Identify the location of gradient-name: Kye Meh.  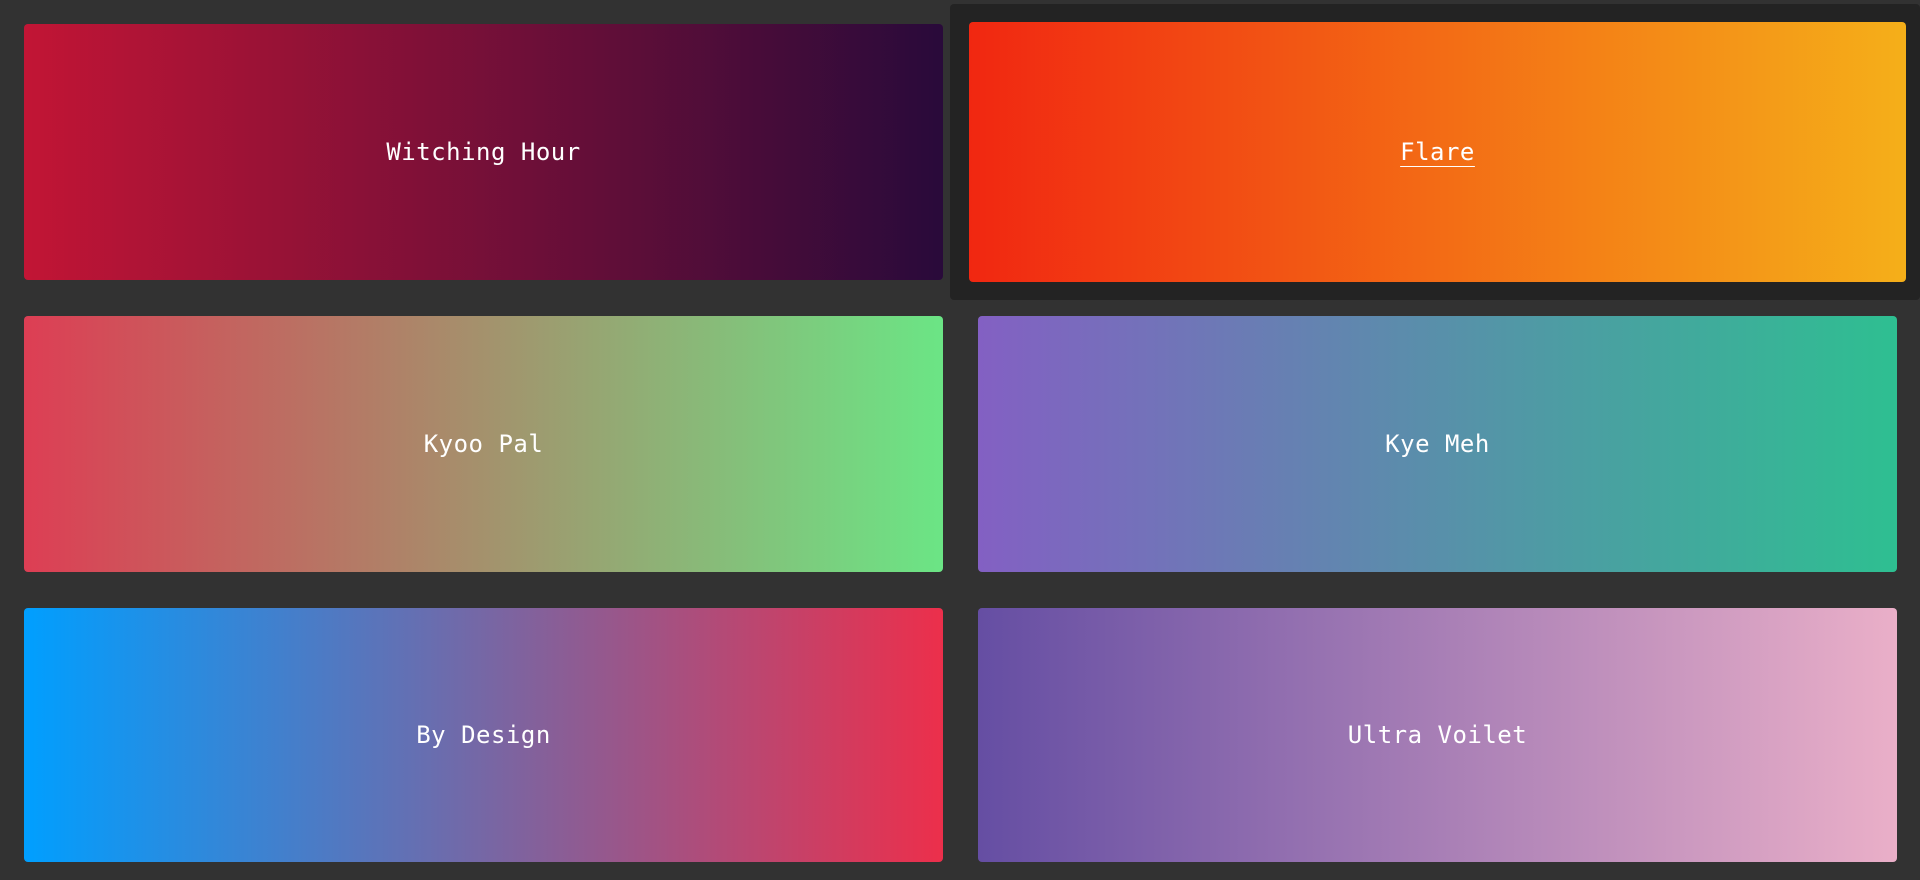
(1437, 444).